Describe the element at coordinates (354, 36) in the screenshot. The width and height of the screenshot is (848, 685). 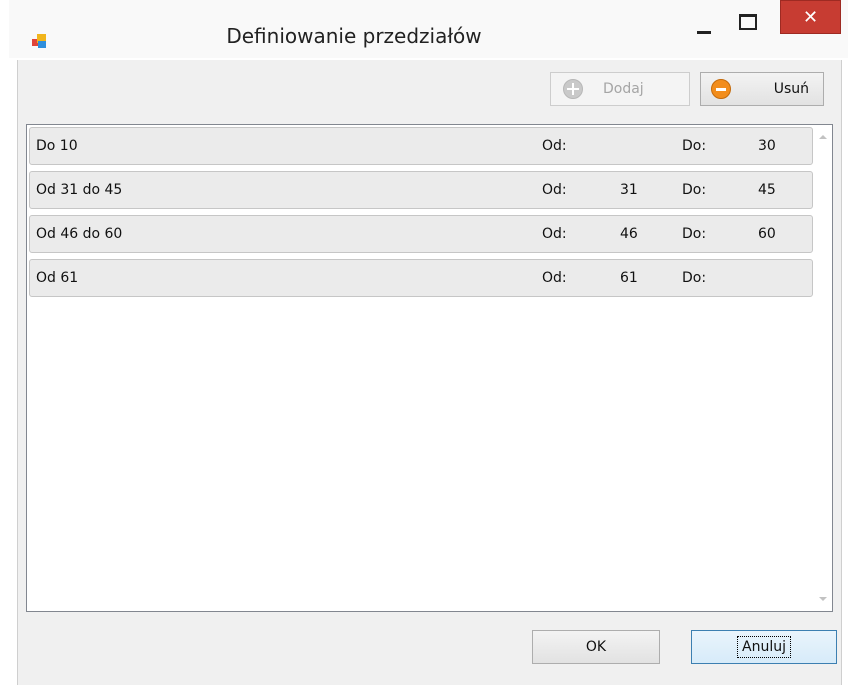
I see `window-title: Definiowanie przedziałów` at that location.